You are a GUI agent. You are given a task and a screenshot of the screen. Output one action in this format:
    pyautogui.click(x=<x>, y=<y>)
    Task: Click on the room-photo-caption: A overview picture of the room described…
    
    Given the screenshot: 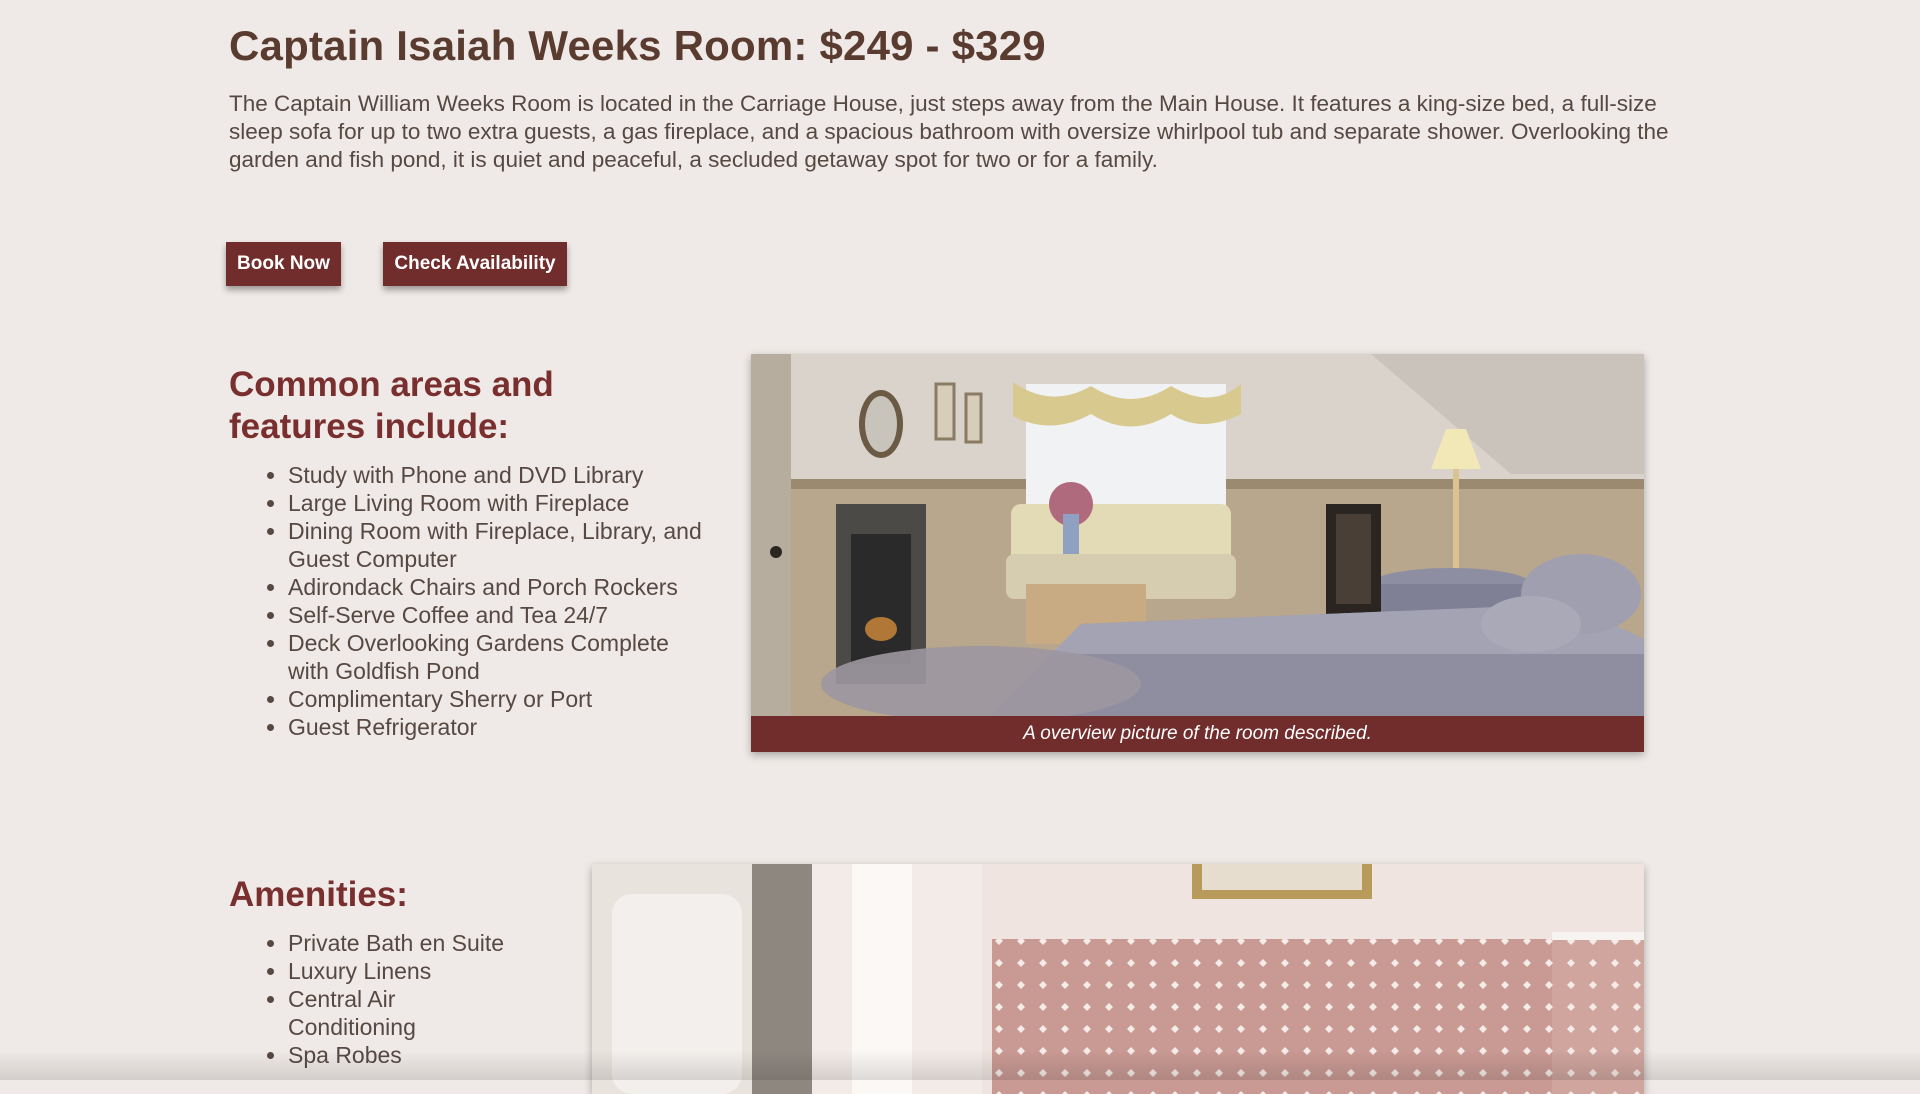 What is the action you would take?
    pyautogui.click(x=1197, y=734)
    